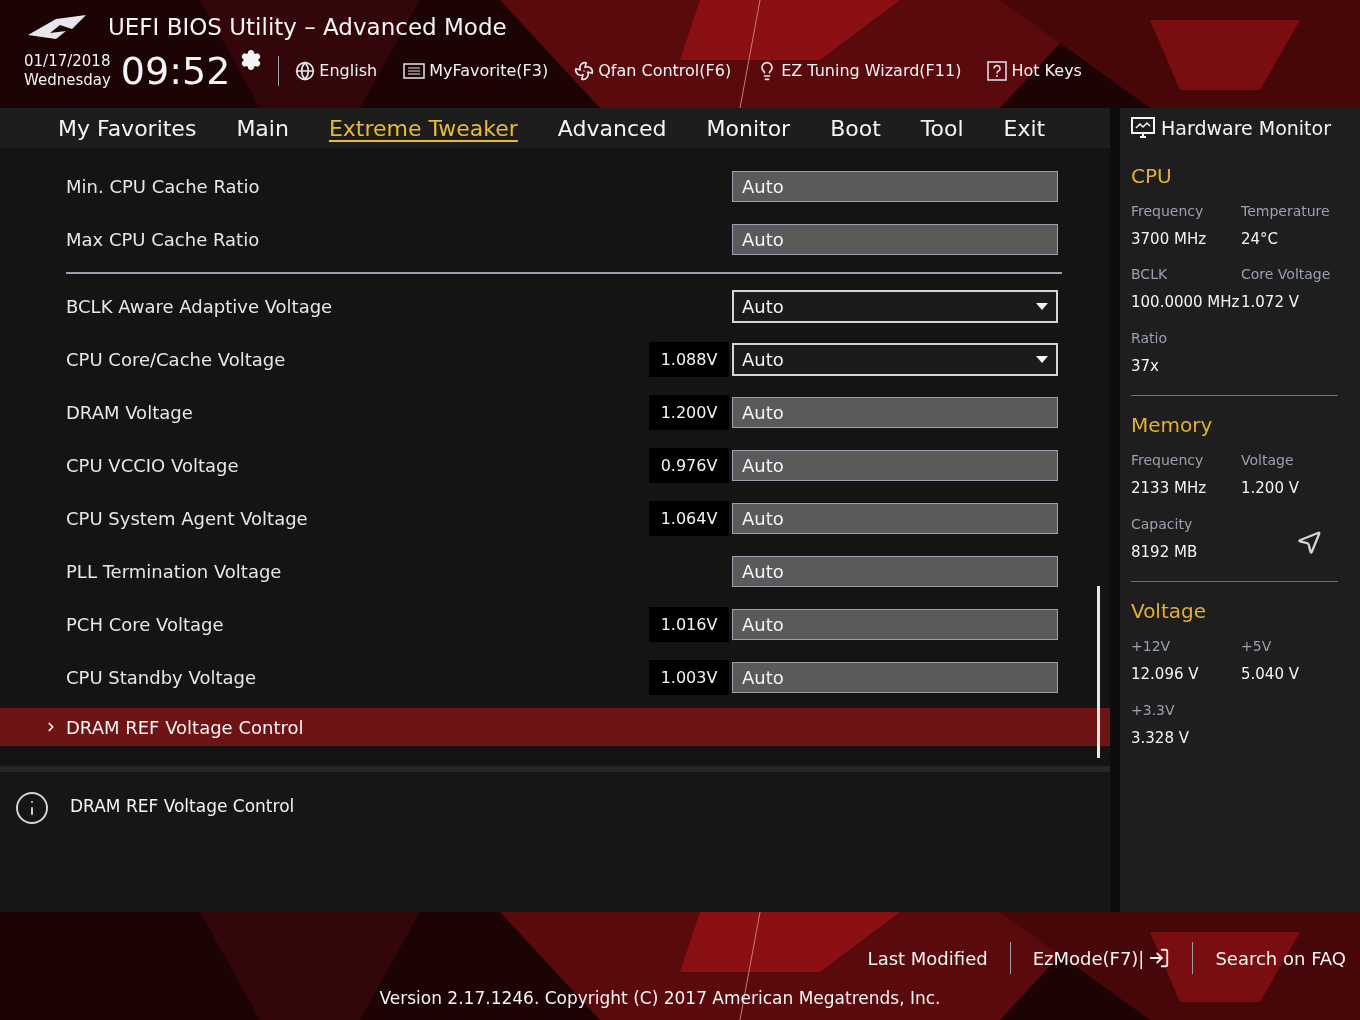 This screenshot has width=1360, height=1020. What do you see at coordinates (748, 128) in the screenshot?
I see `menu-tab: Monitor` at bounding box center [748, 128].